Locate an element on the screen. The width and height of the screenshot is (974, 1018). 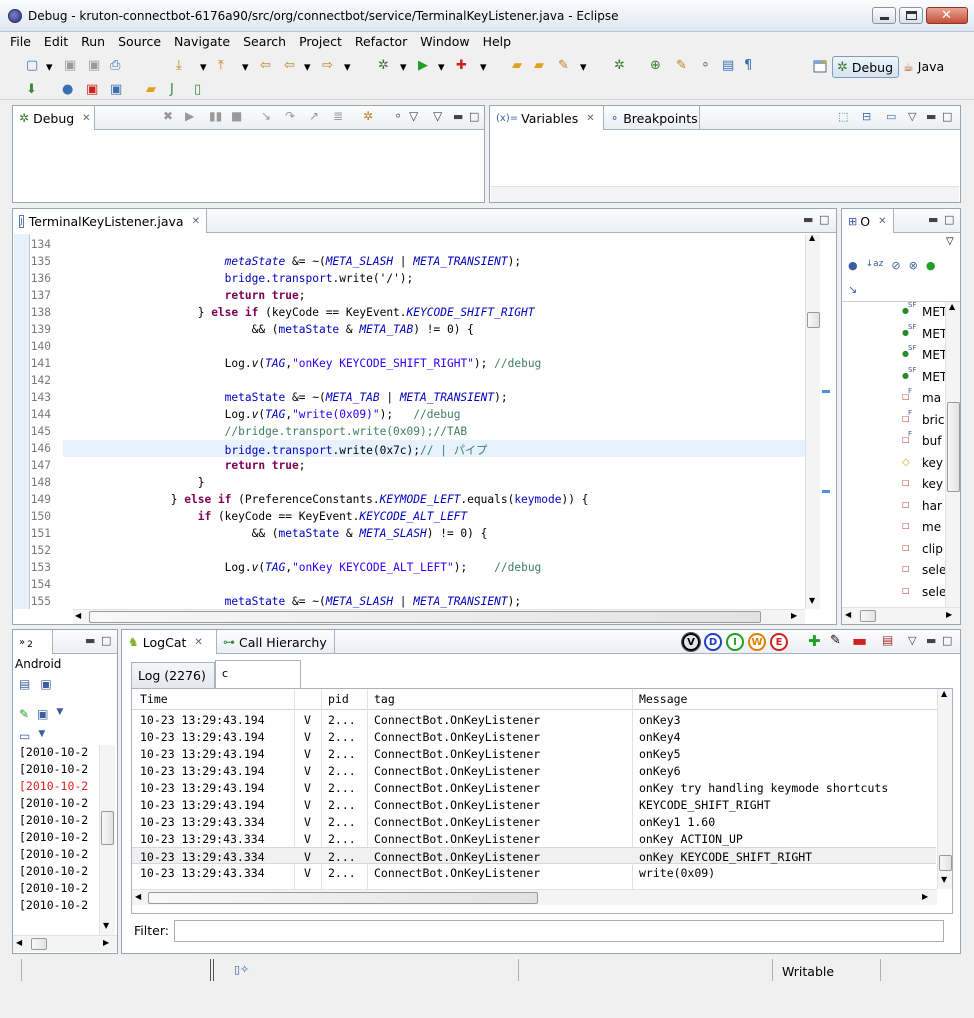
step-over-icon: ↷ is located at coordinates (290, 116).